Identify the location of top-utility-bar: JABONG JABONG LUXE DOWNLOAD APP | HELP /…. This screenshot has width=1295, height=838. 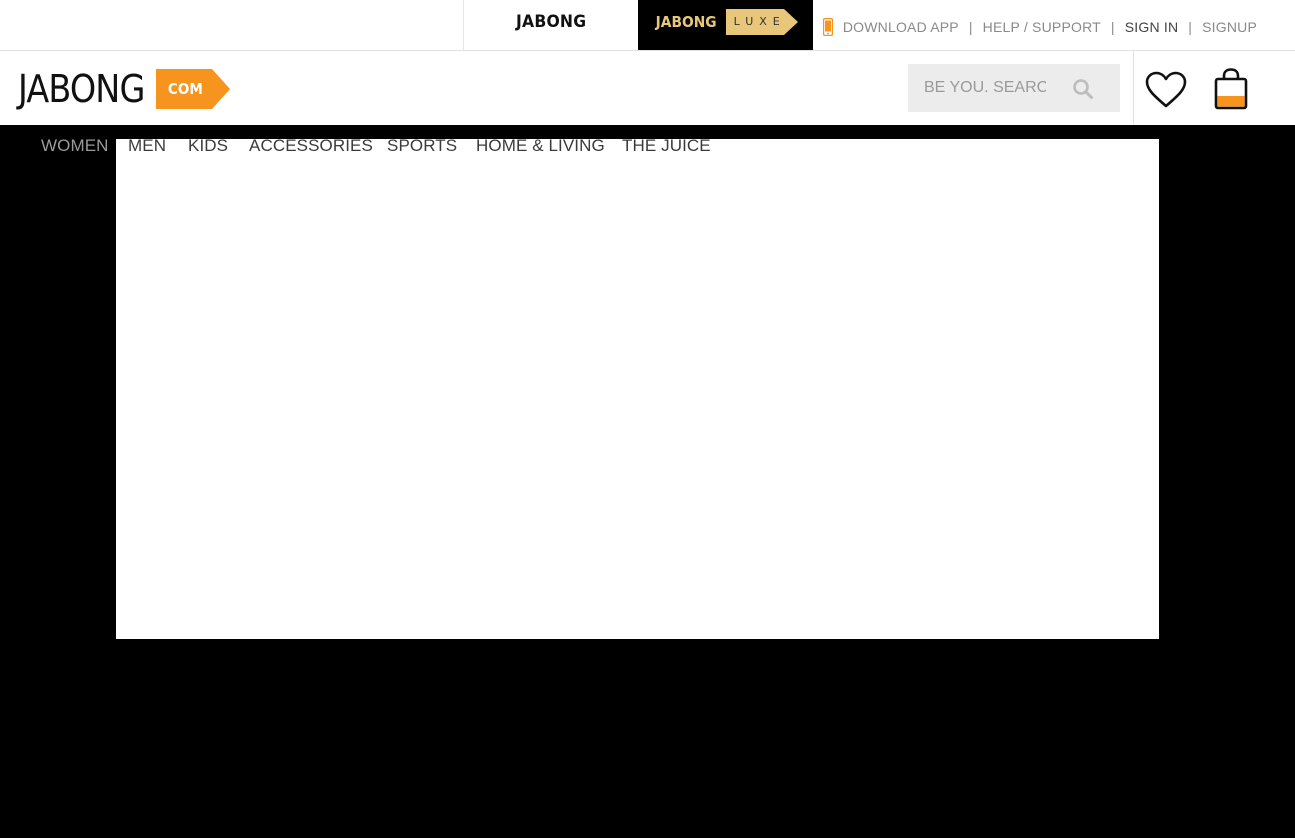
(647, 25).